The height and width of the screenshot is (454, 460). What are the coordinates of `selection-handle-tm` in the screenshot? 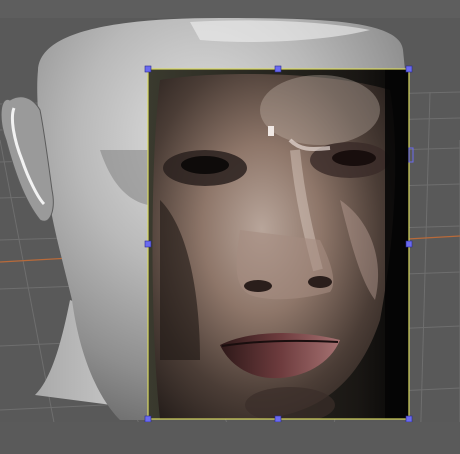 It's located at (278, 69).